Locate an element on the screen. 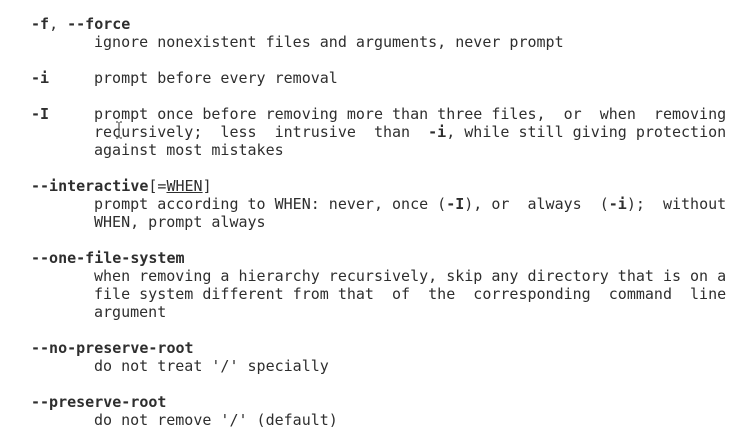  option-I-description-line3: against most mistakes is located at coordinates (189, 150).